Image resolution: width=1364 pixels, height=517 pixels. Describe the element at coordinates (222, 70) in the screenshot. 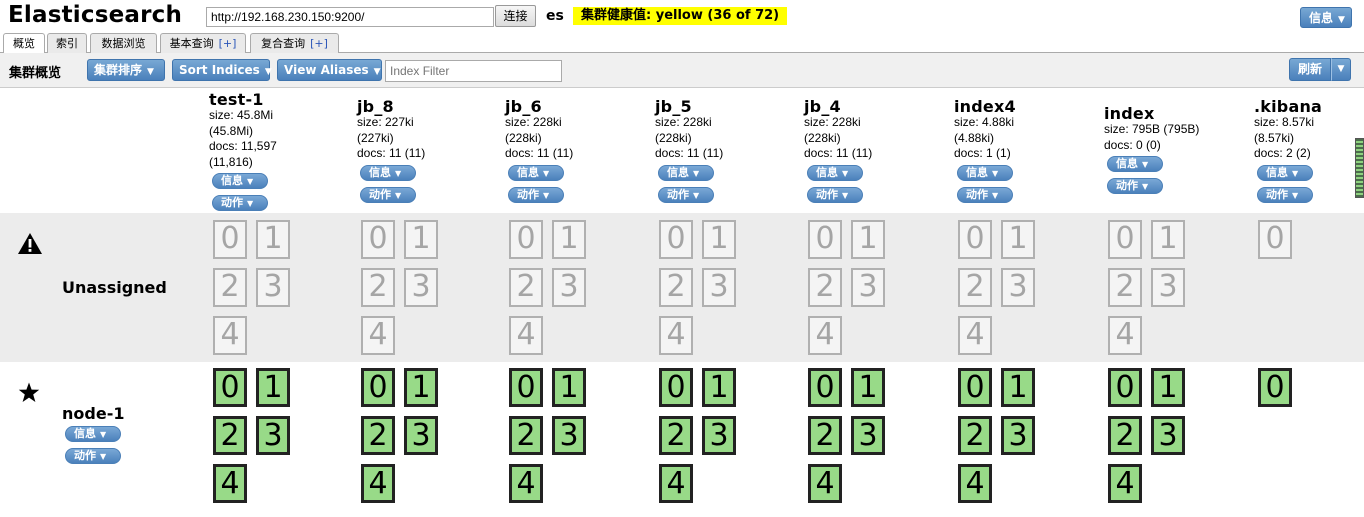

I see `sort-indices-button: Sort Indices ▼` at that location.